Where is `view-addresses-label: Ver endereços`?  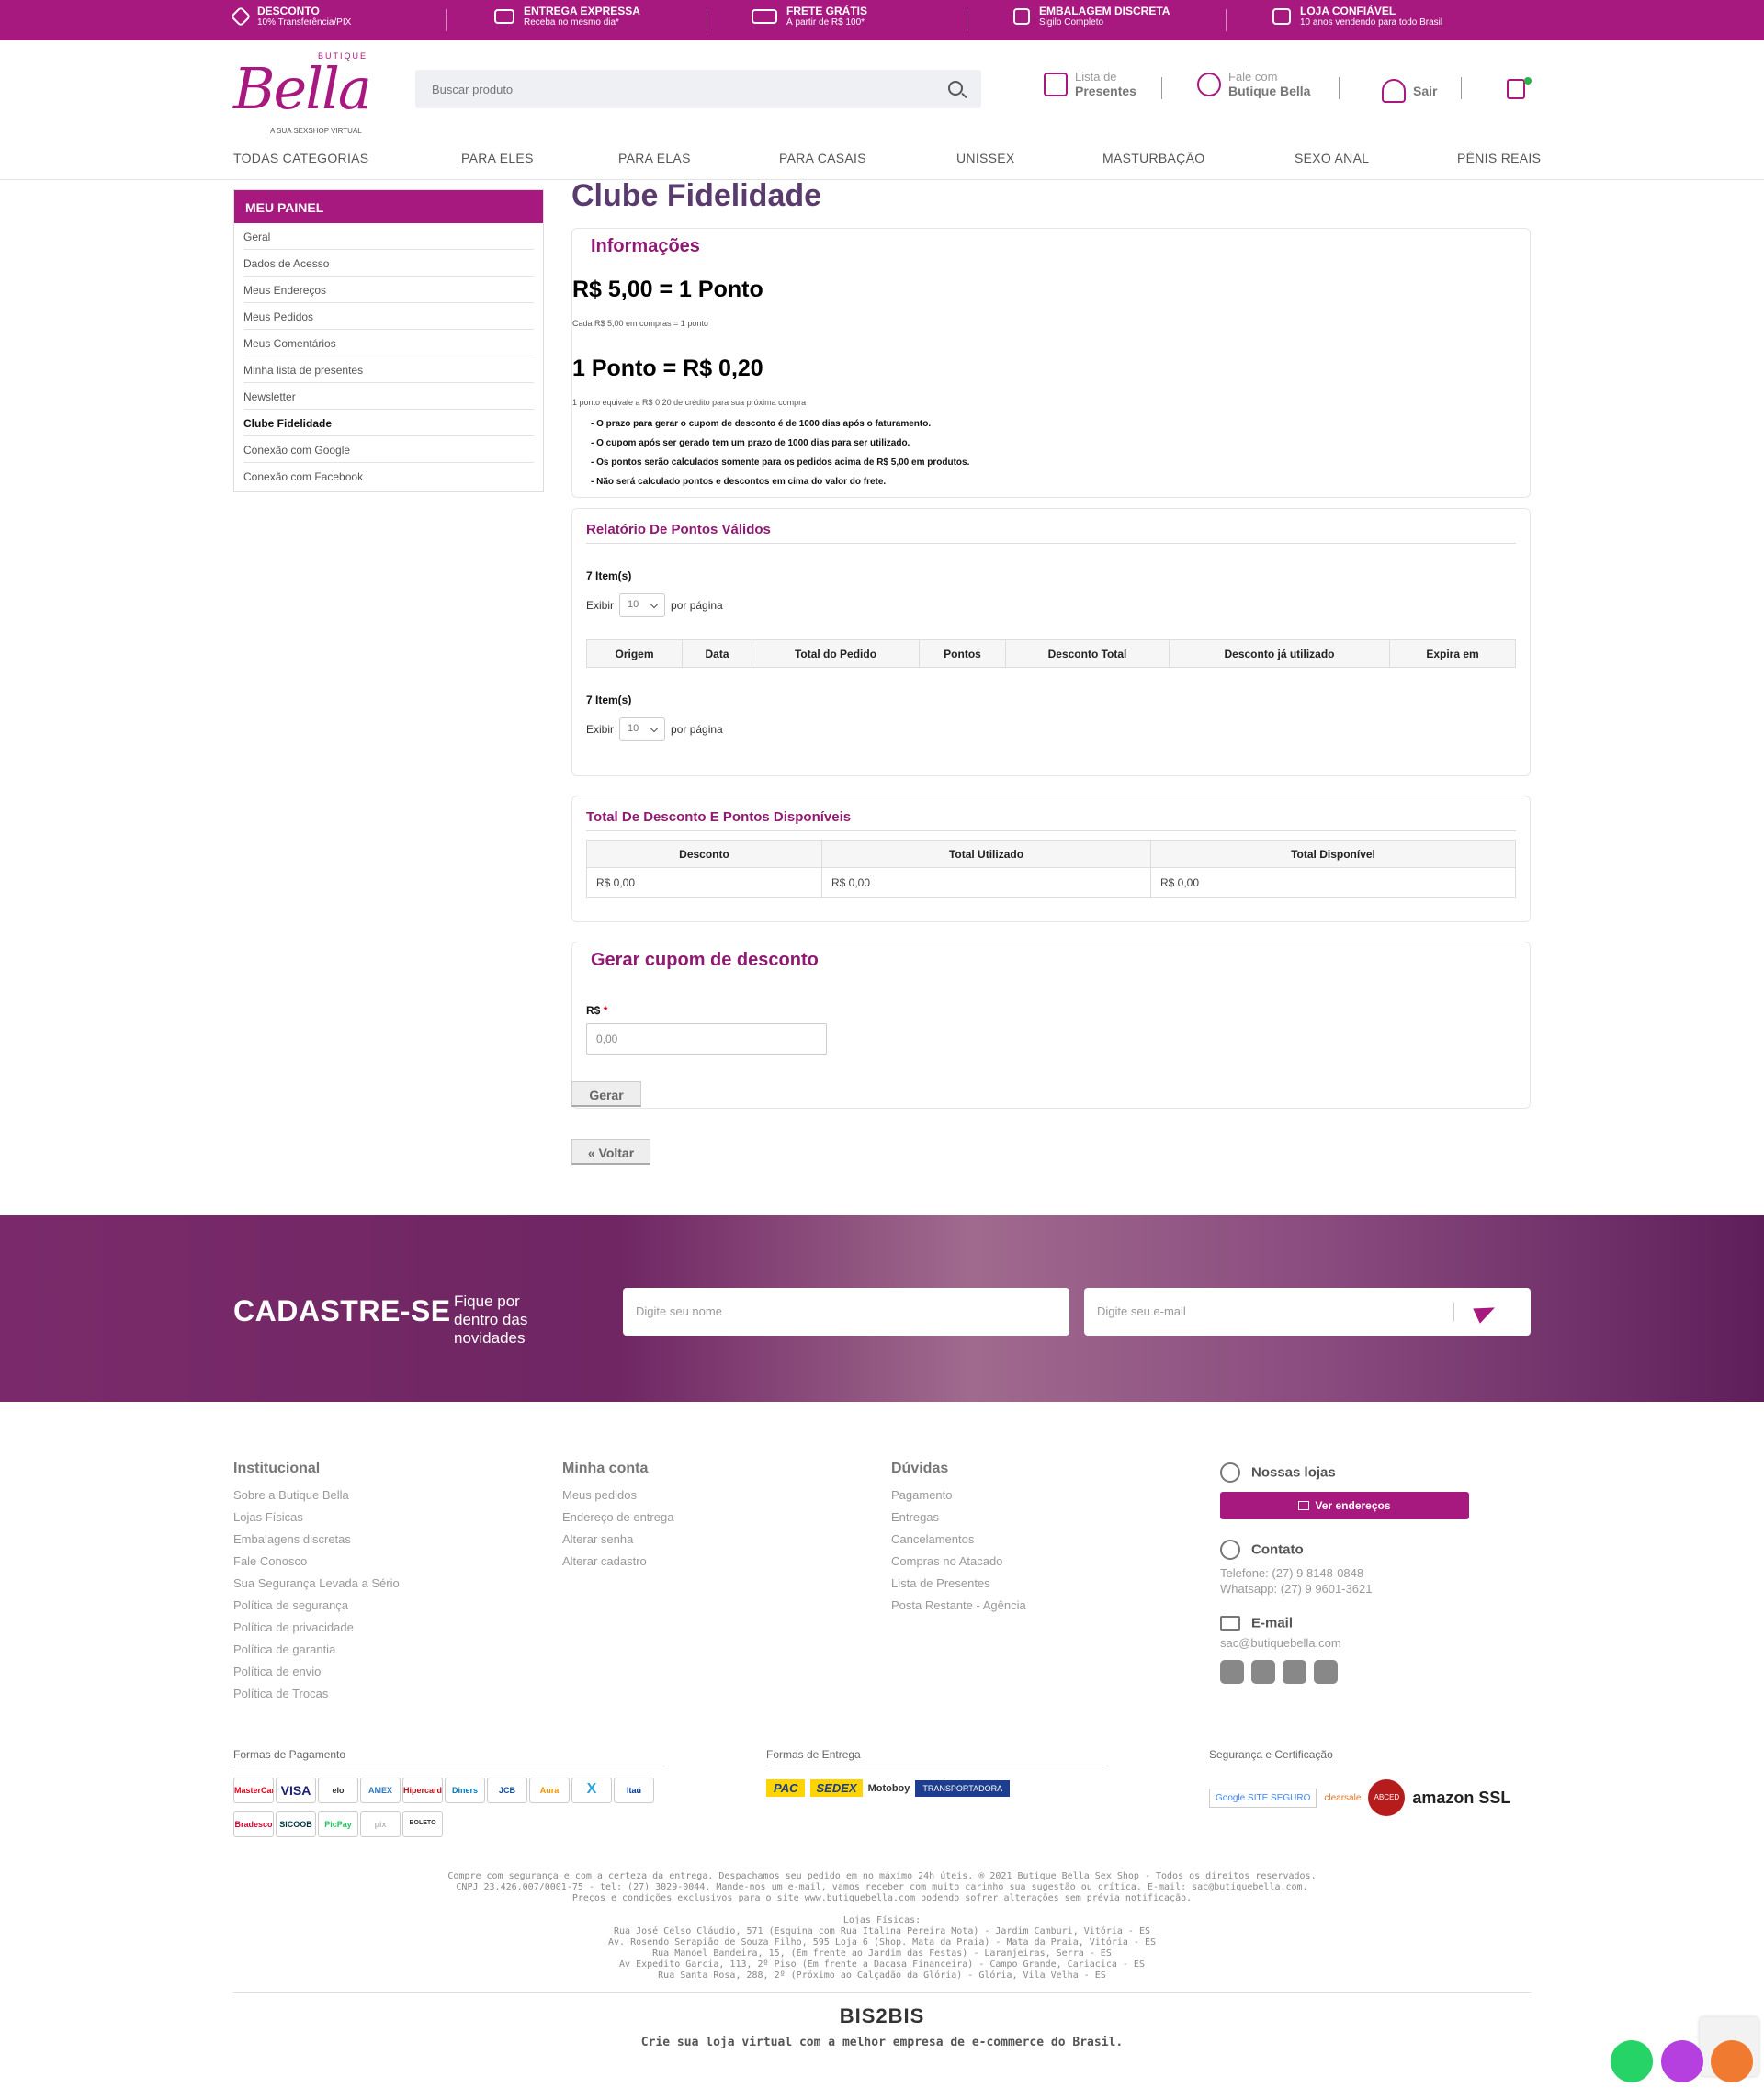
view-addresses-label: Ver endereços is located at coordinates (1353, 1505).